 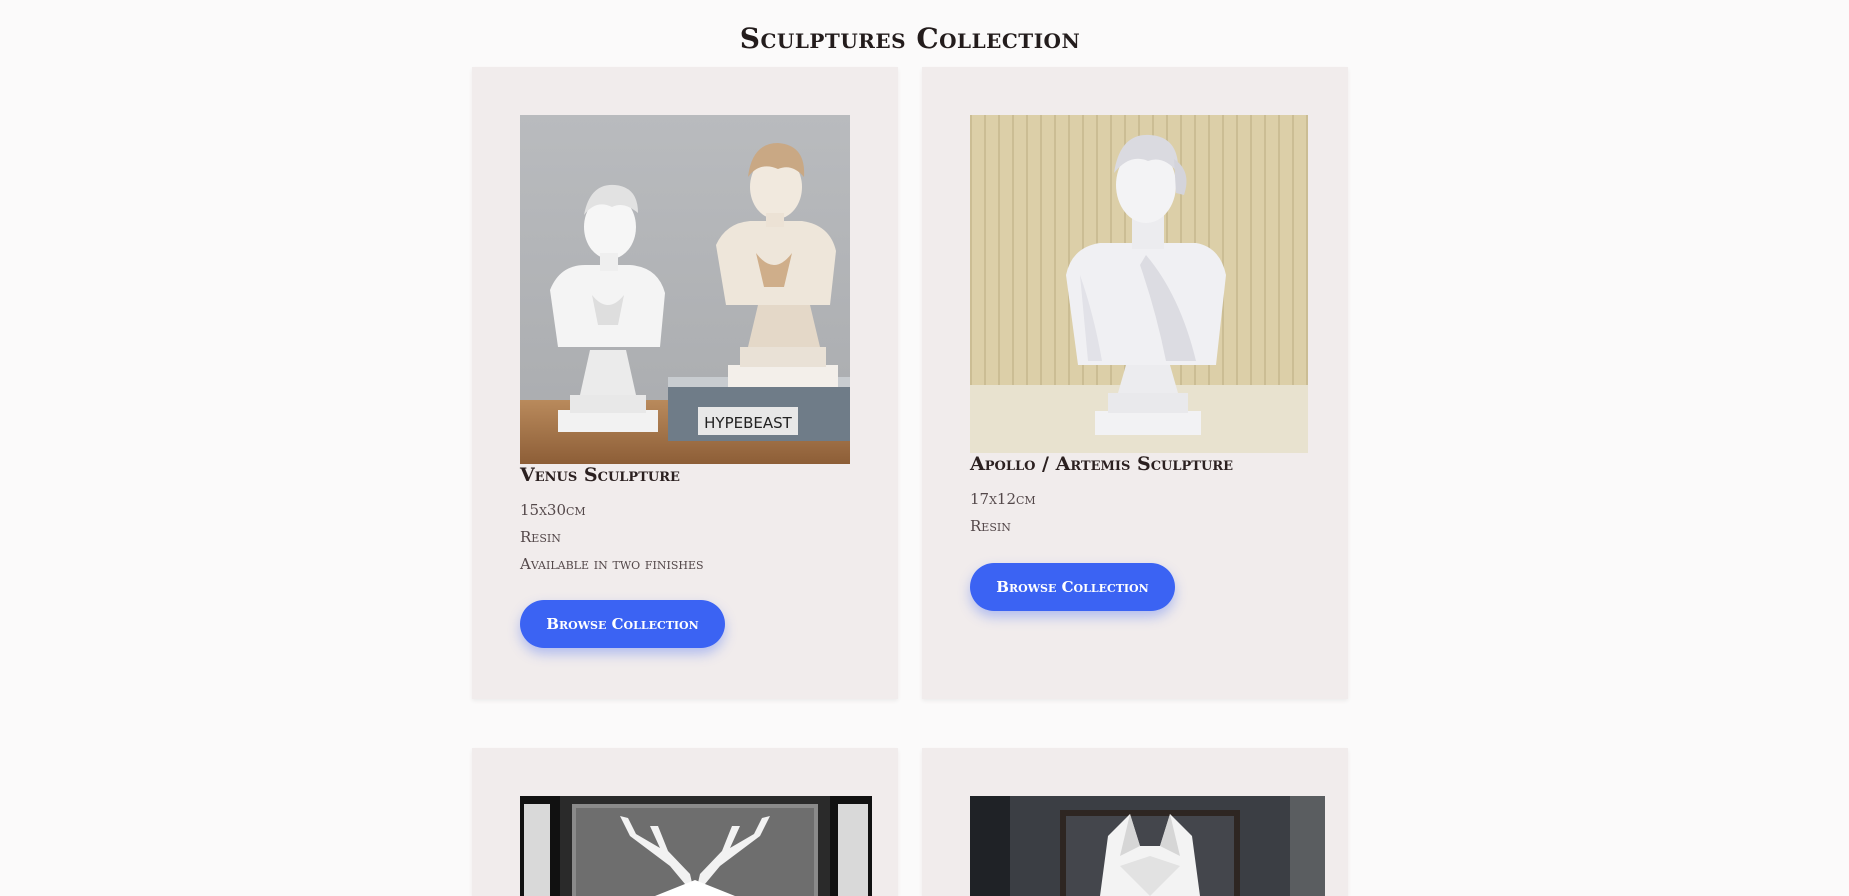 What do you see at coordinates (1102, 464) in the screenshot?
I see `product-title: Apollo / Artemis Sculpture` at bounding box center [1102, 464].